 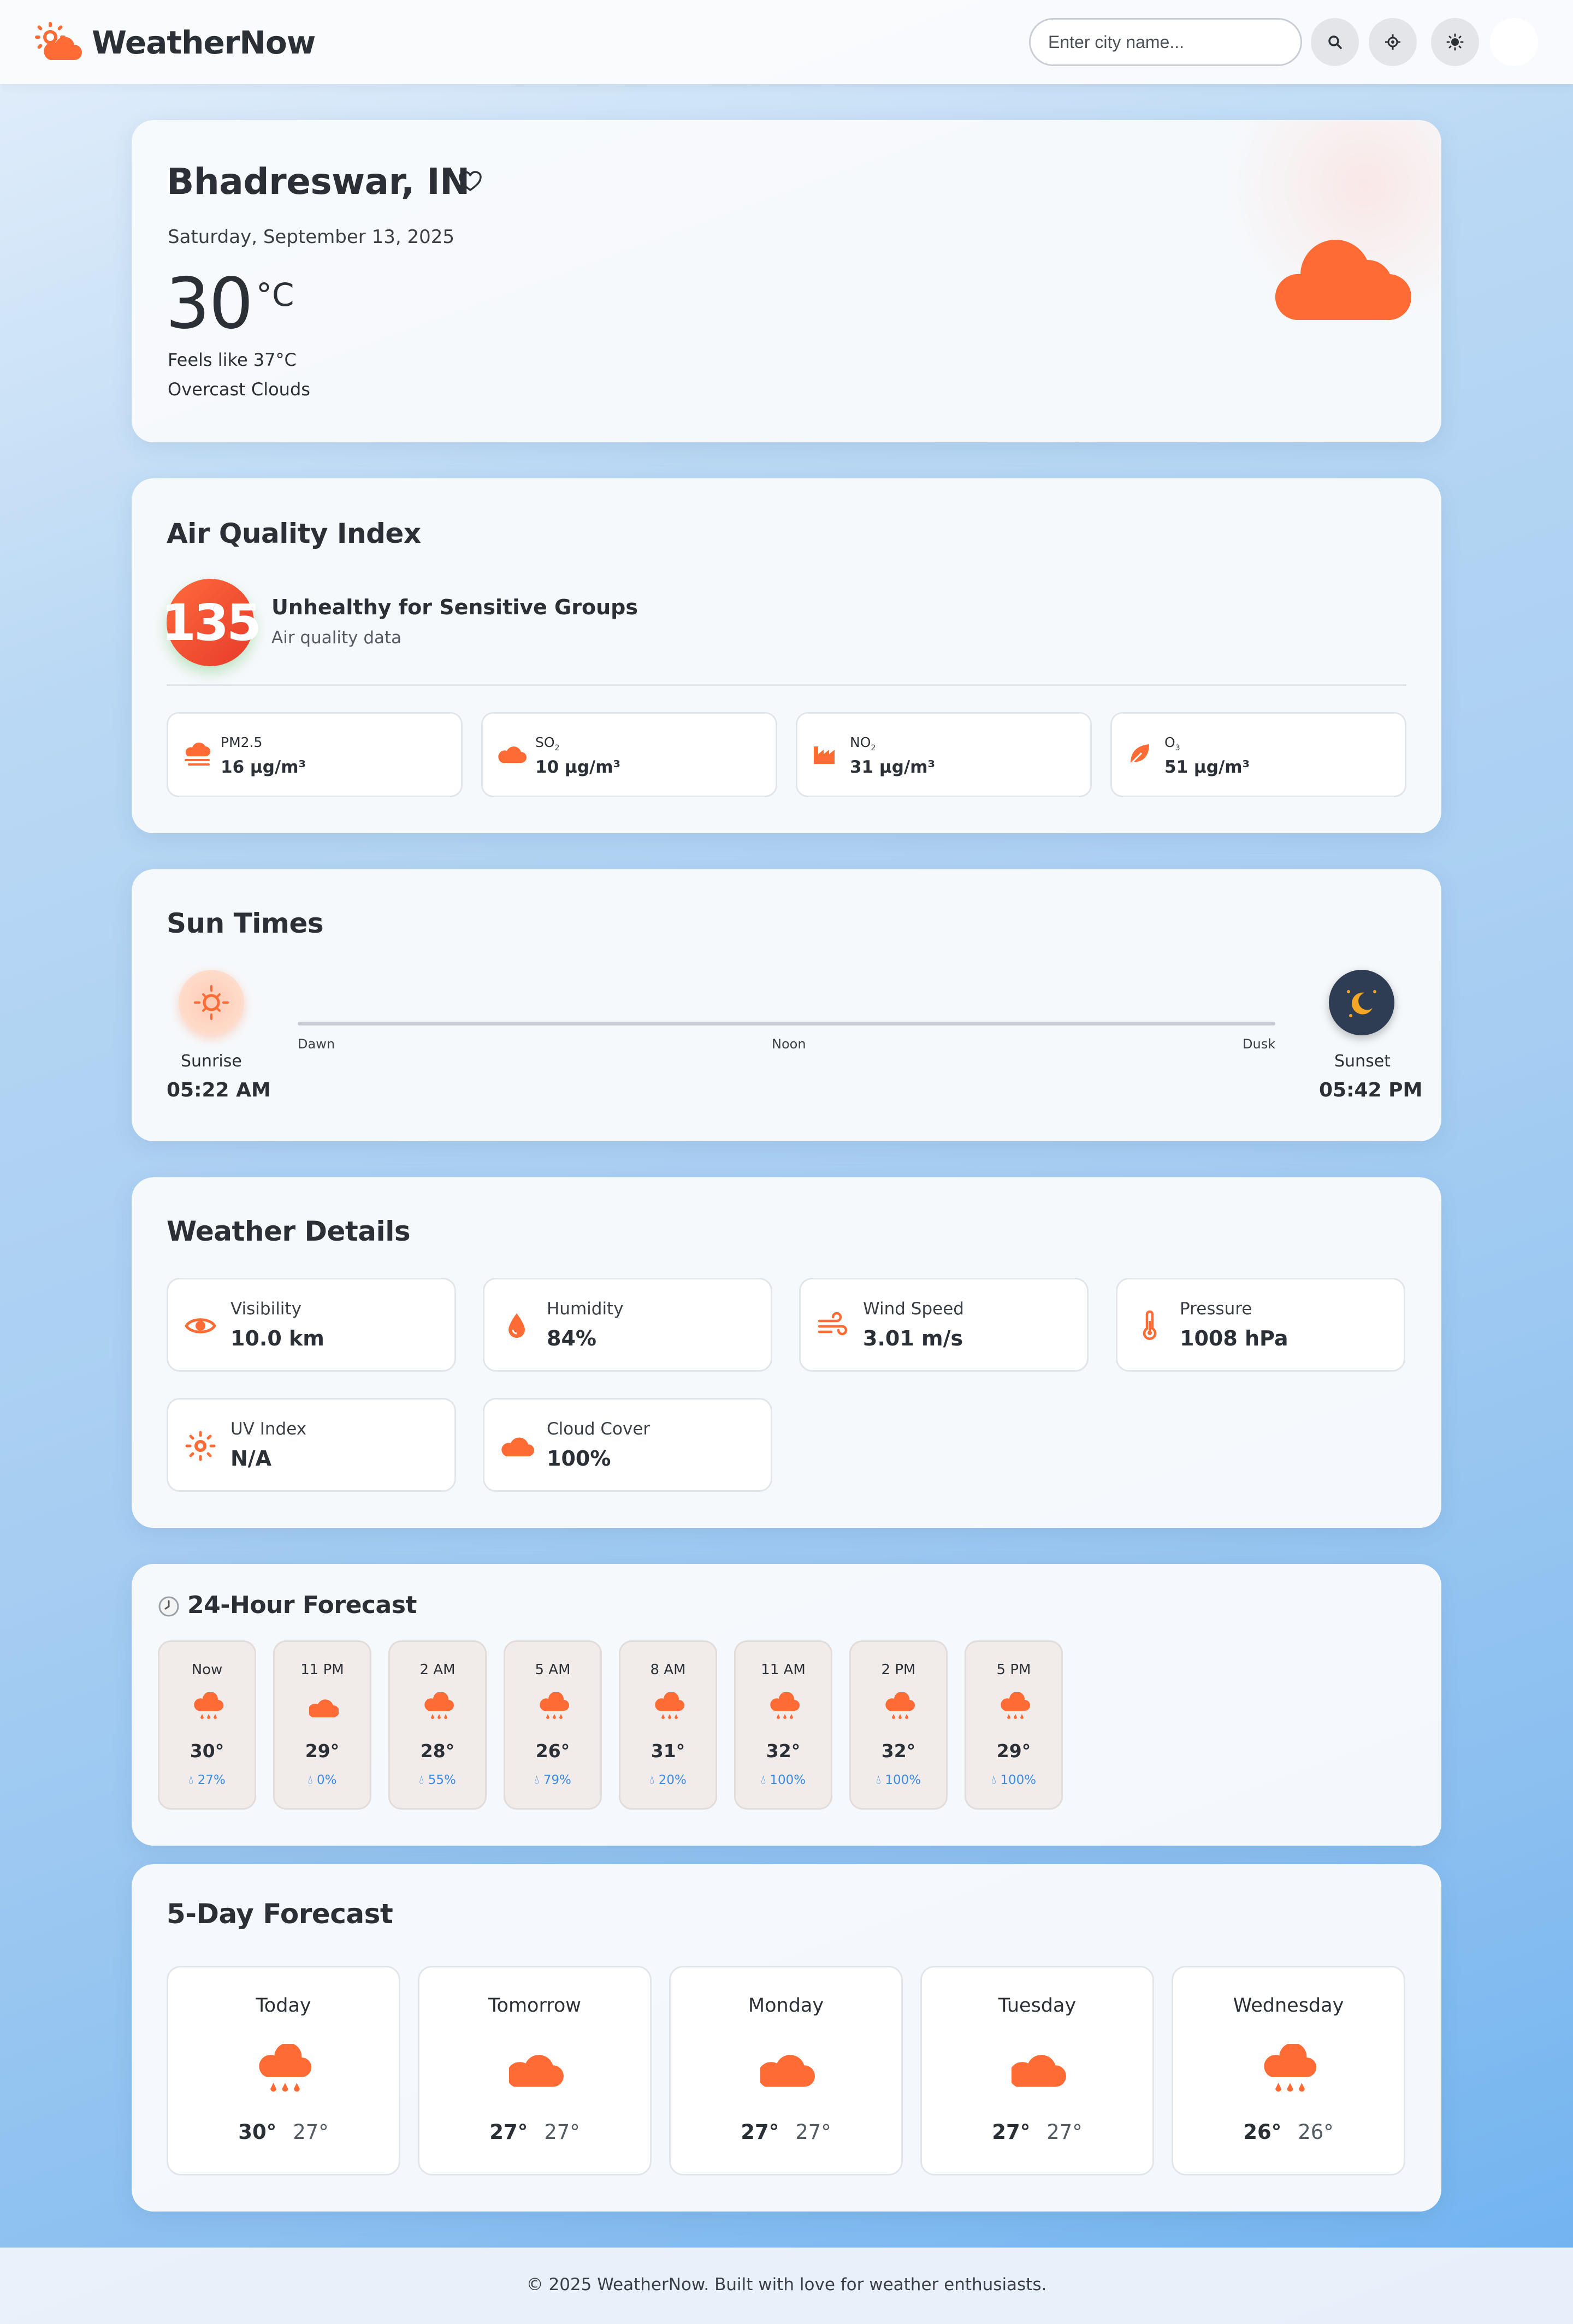 I want to click on aqi-value-badge: 135, so click(x=211, y=622).